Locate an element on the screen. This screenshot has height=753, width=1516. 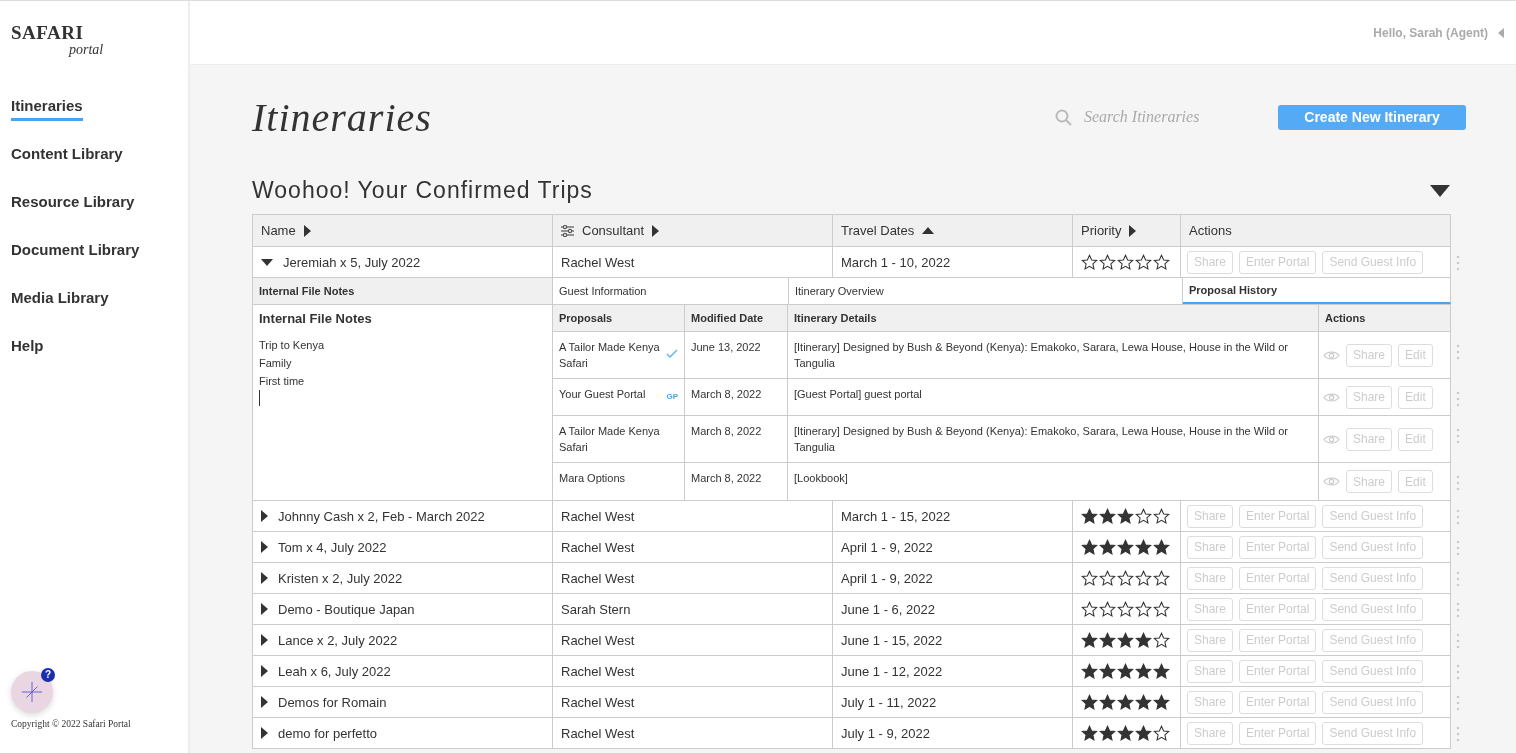
column-header: Name is located at coordinates (403, 231).